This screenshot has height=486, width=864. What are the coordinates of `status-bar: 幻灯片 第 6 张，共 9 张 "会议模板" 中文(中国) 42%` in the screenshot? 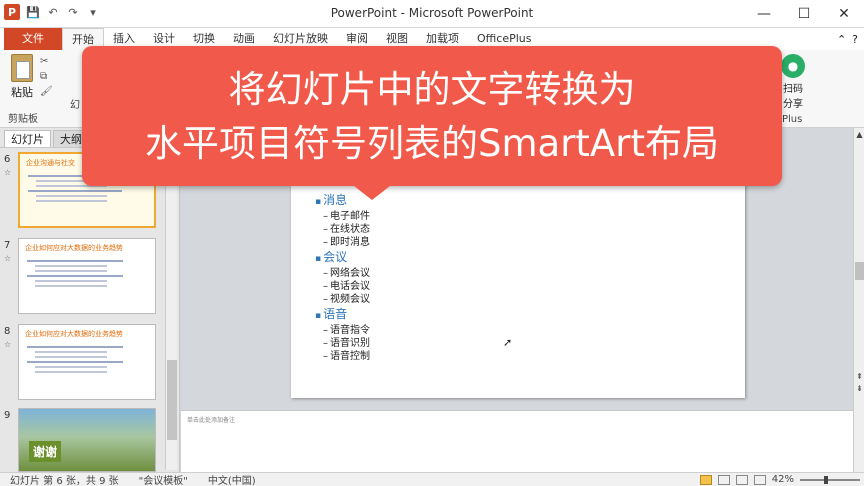 It's located at (432, 479).